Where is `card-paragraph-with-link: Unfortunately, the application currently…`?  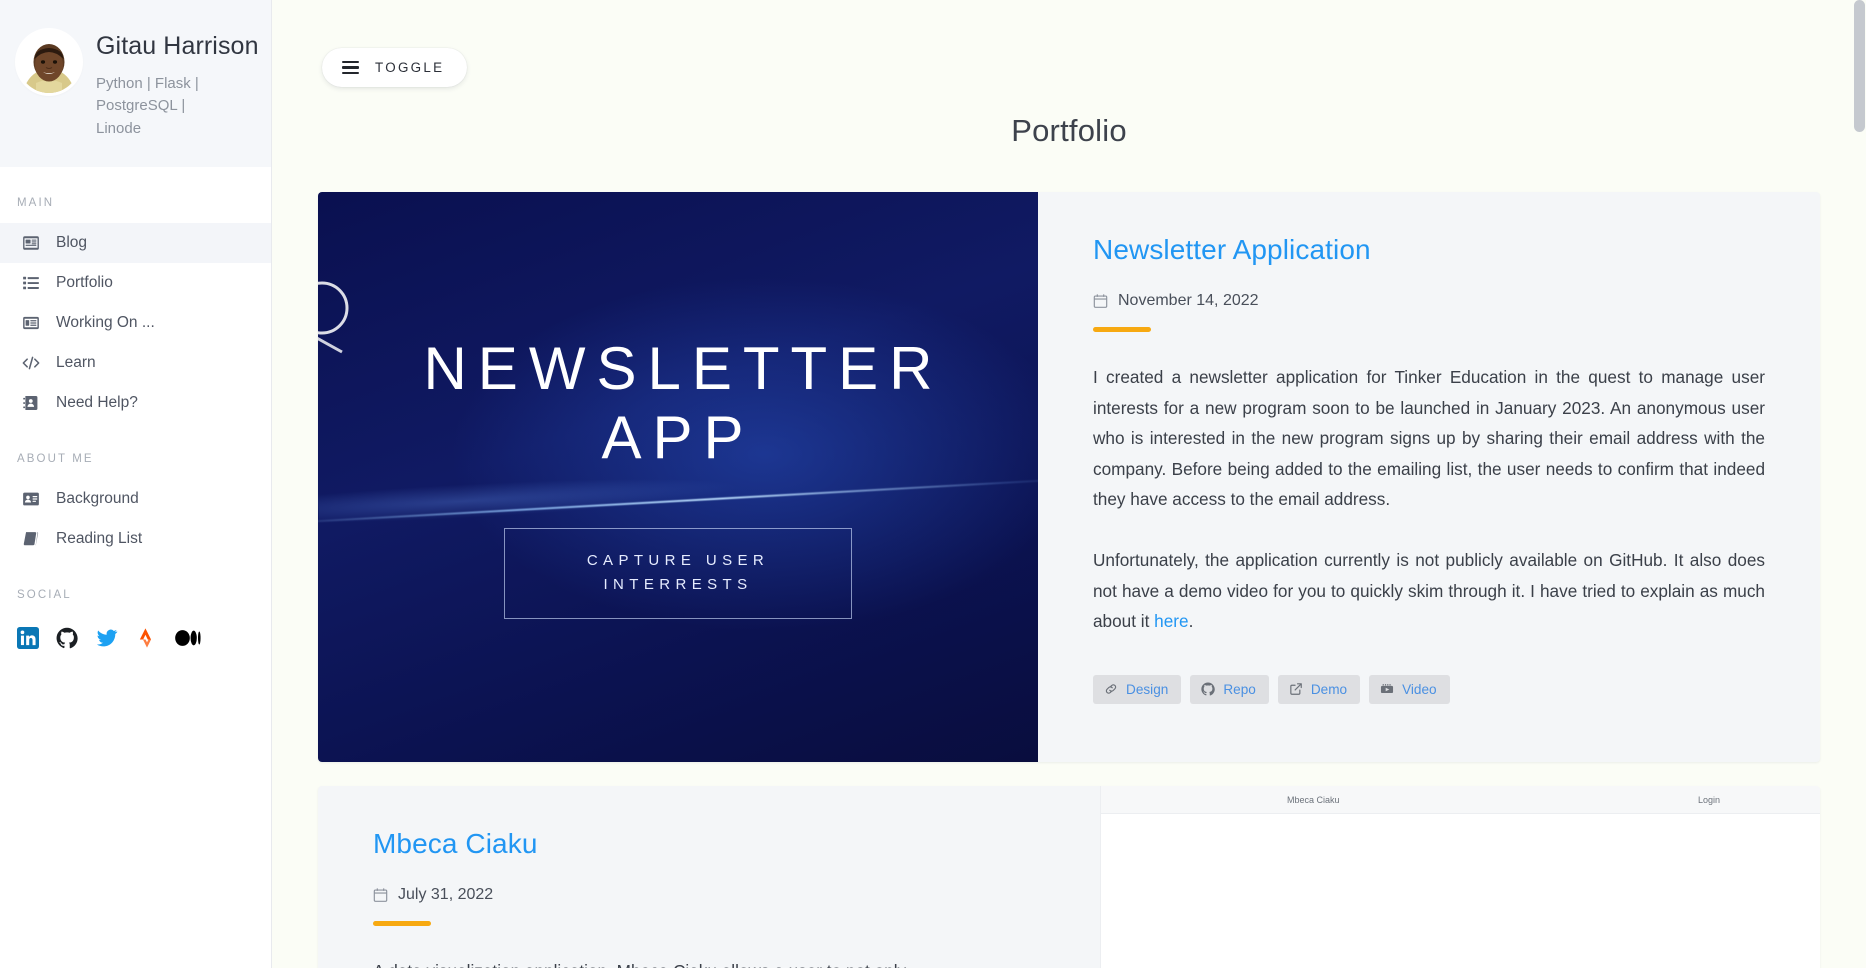
card-paragraph-with-link: Unfortunately, the application currently… is located at coordinates (1429, 591).